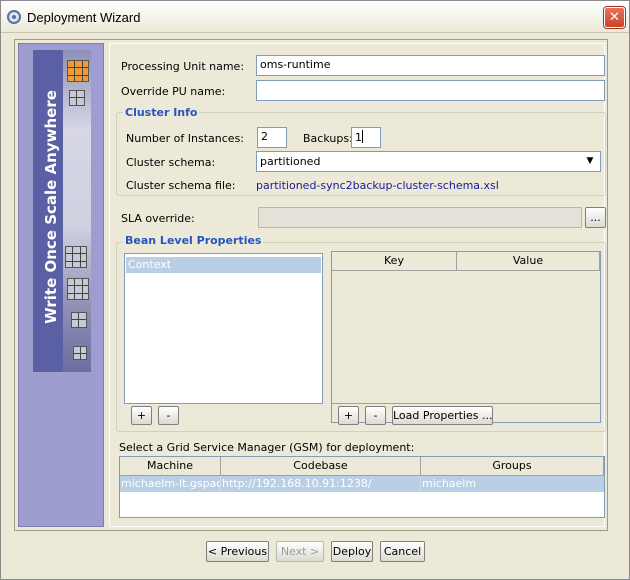 The width and height of the screenshot is (630, 580). Describe the element at coordinates (512, 466) in the screenshot. I see `groups-column-header: Groups` at that location.